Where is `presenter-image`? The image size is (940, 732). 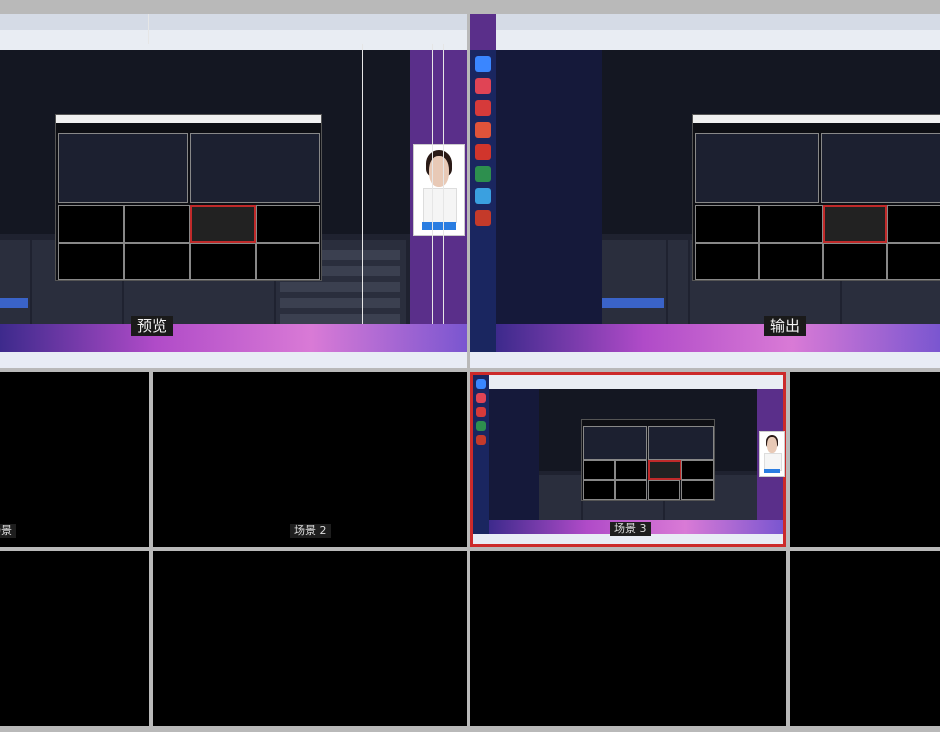
presenter-image is located at coordinates (439, 190).